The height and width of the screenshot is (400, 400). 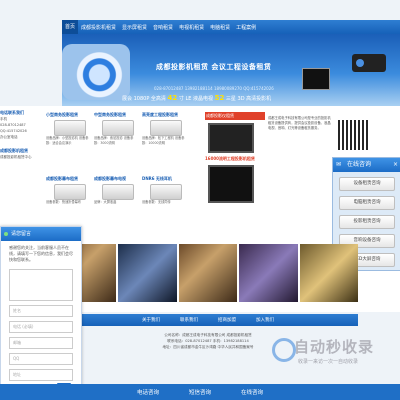 What do you see at coordinates (367, 203) in the screenshot?
I see `consult-button: 电脑租赁咨询` at bounding box center [367, 203].